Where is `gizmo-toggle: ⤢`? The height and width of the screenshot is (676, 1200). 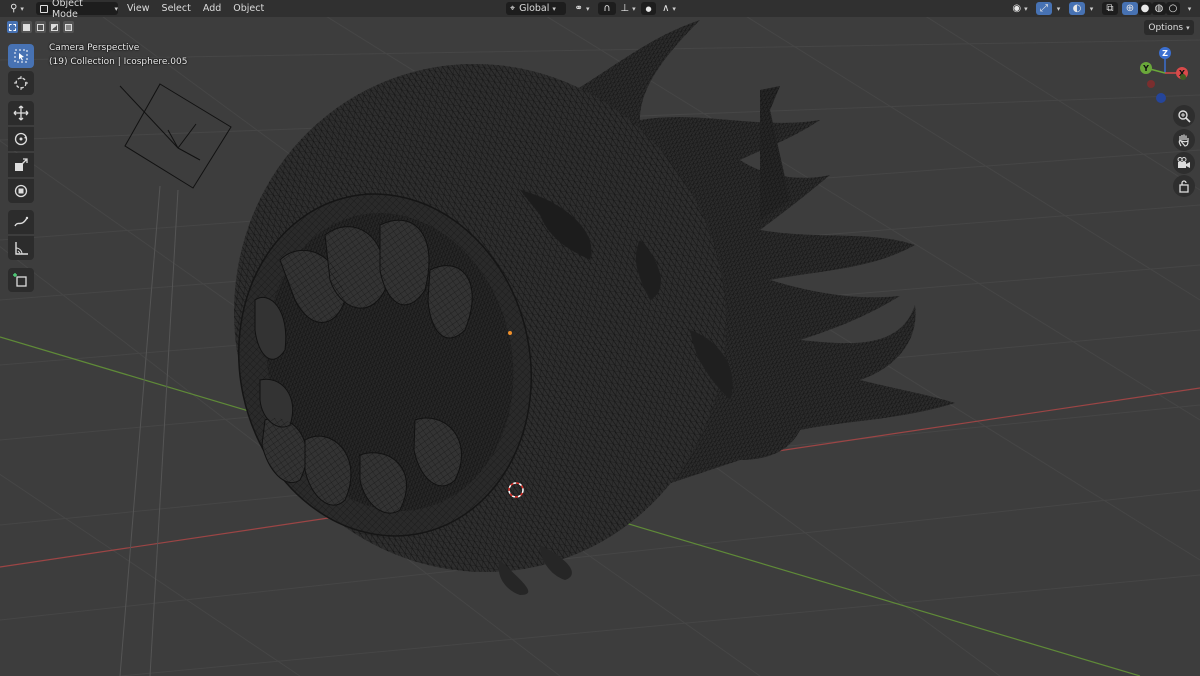
gizmo-toggle: ⤢ is located at coordinates (1044, 8).